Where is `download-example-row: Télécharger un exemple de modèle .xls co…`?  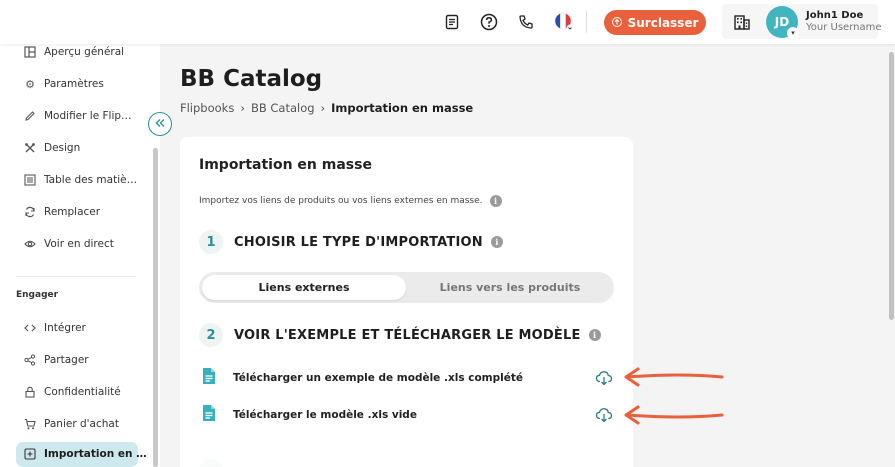
download-example-row: Télécharger un exemple de modèle .xls co… is located at coordinates (362, 378).